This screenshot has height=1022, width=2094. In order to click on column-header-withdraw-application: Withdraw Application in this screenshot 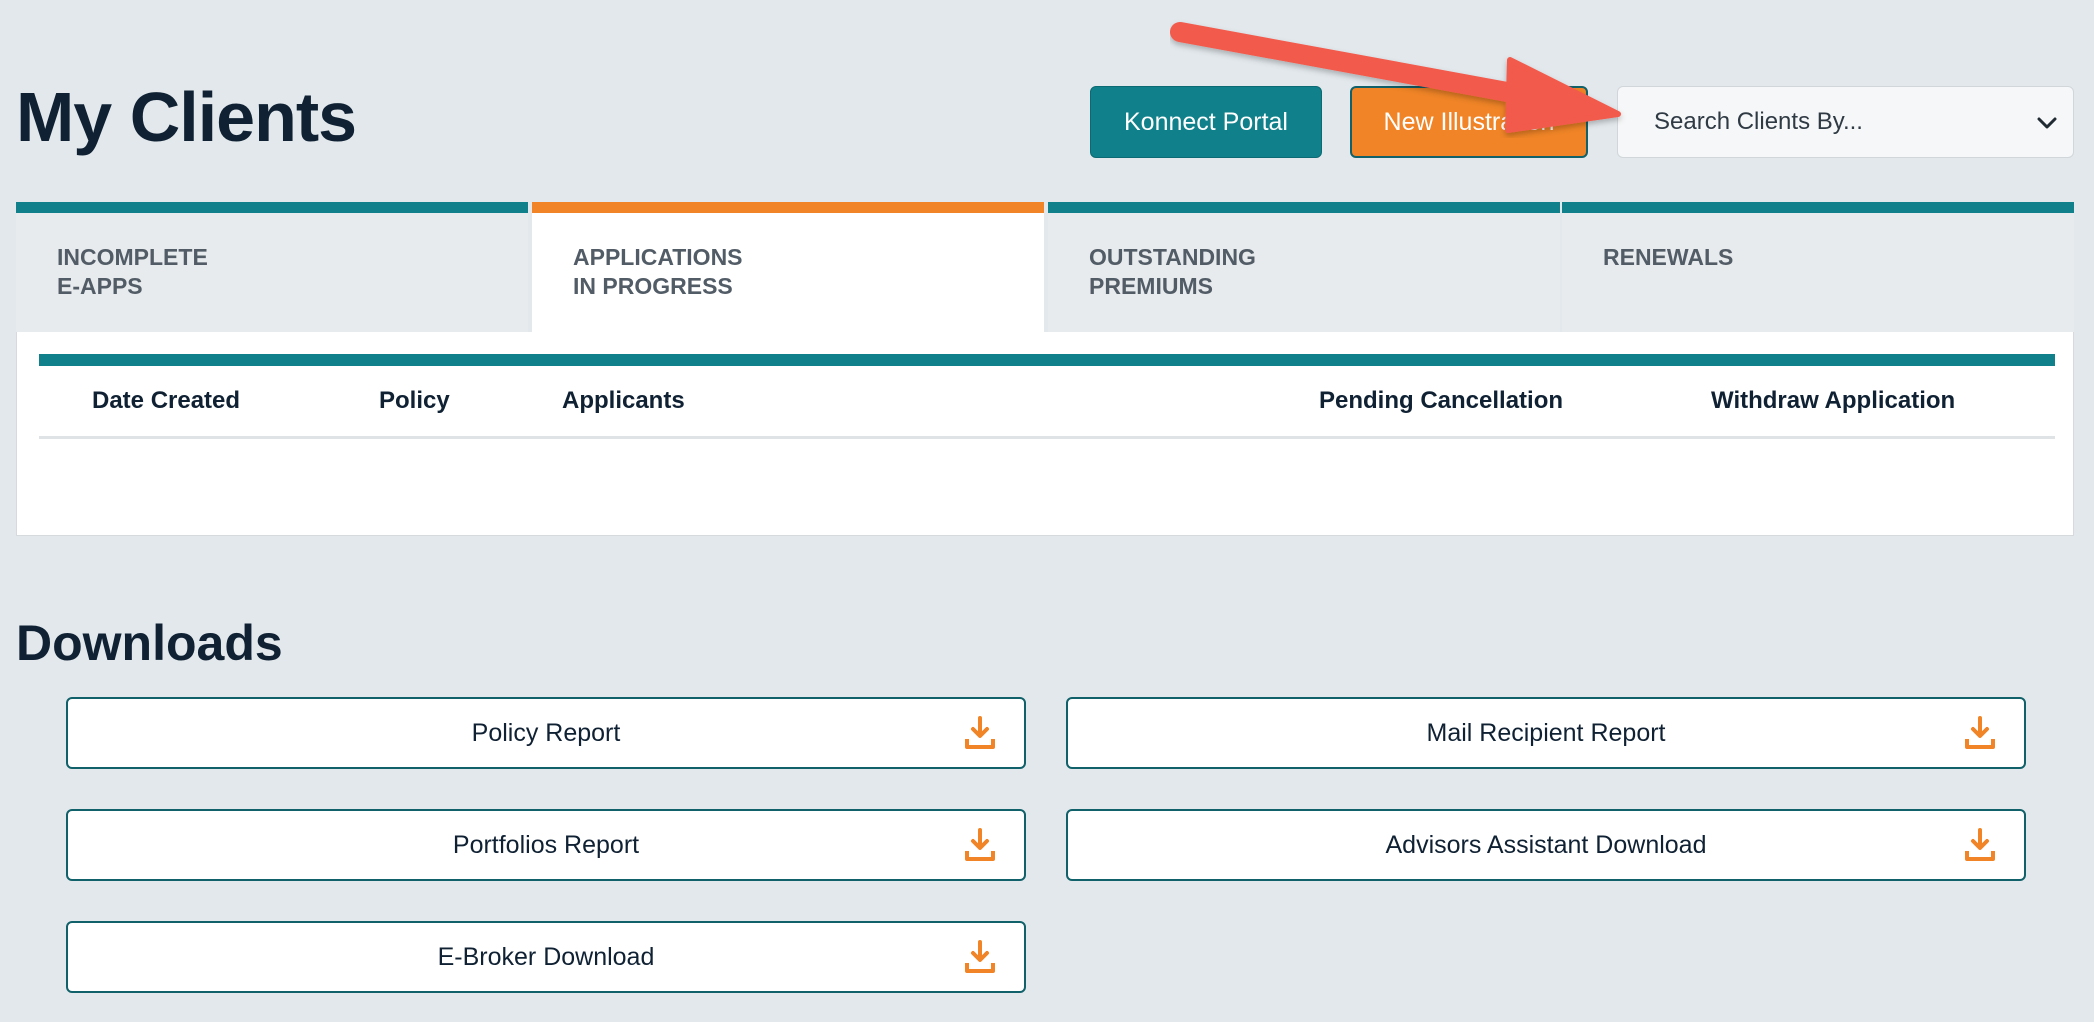, I will do `click(1833, 401)`.